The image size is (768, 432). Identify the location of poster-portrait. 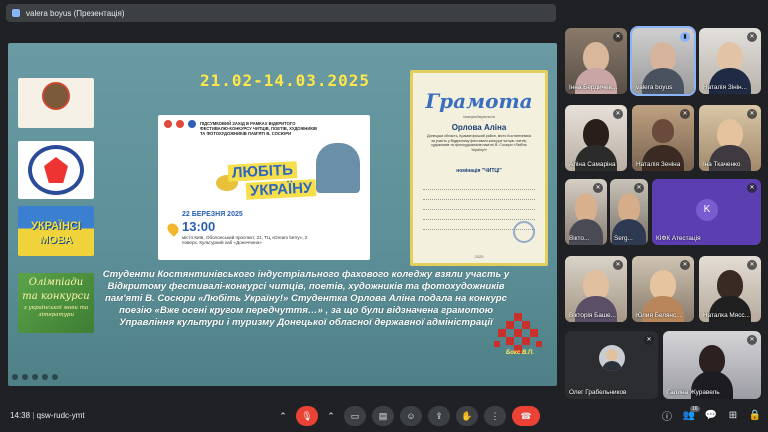
(338, 168).